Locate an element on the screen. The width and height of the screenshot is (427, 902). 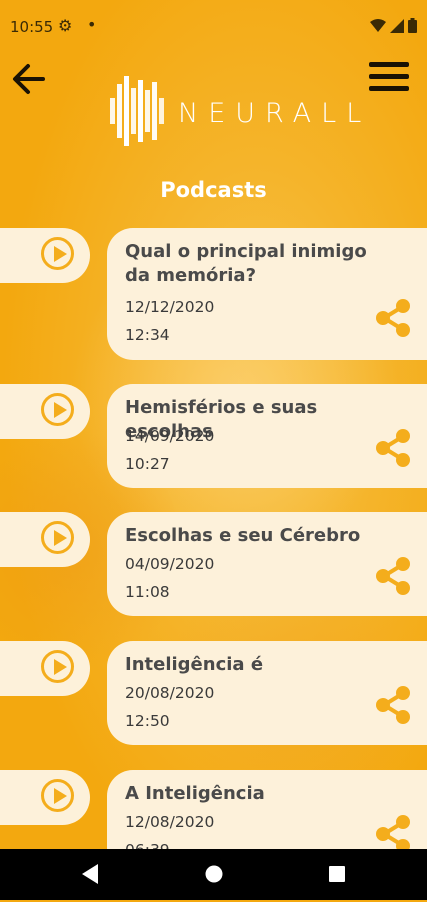
podcast-item: Escolhas e seu Cérebro 04/09/2020 11:08 is located at coordinates (213, 578).